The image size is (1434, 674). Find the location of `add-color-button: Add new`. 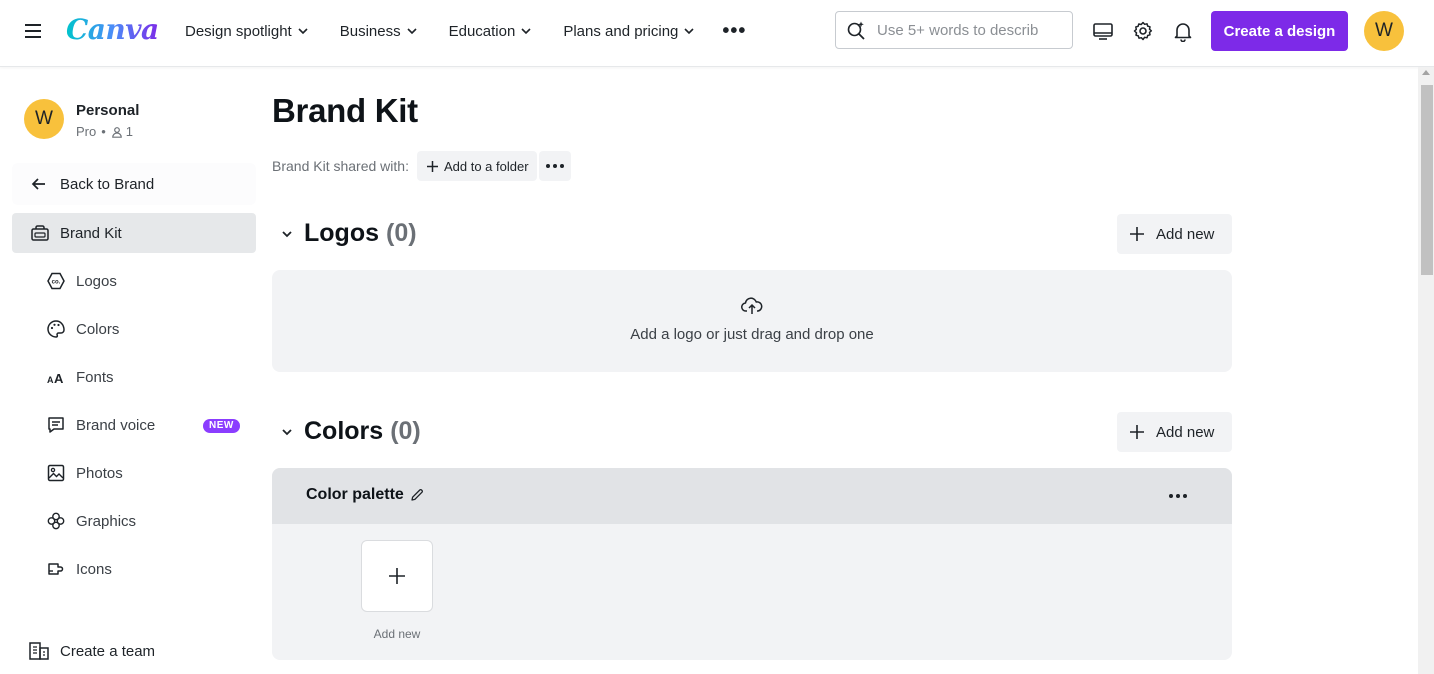

add-color-button: Add new is located at coordinates (1174, 432).